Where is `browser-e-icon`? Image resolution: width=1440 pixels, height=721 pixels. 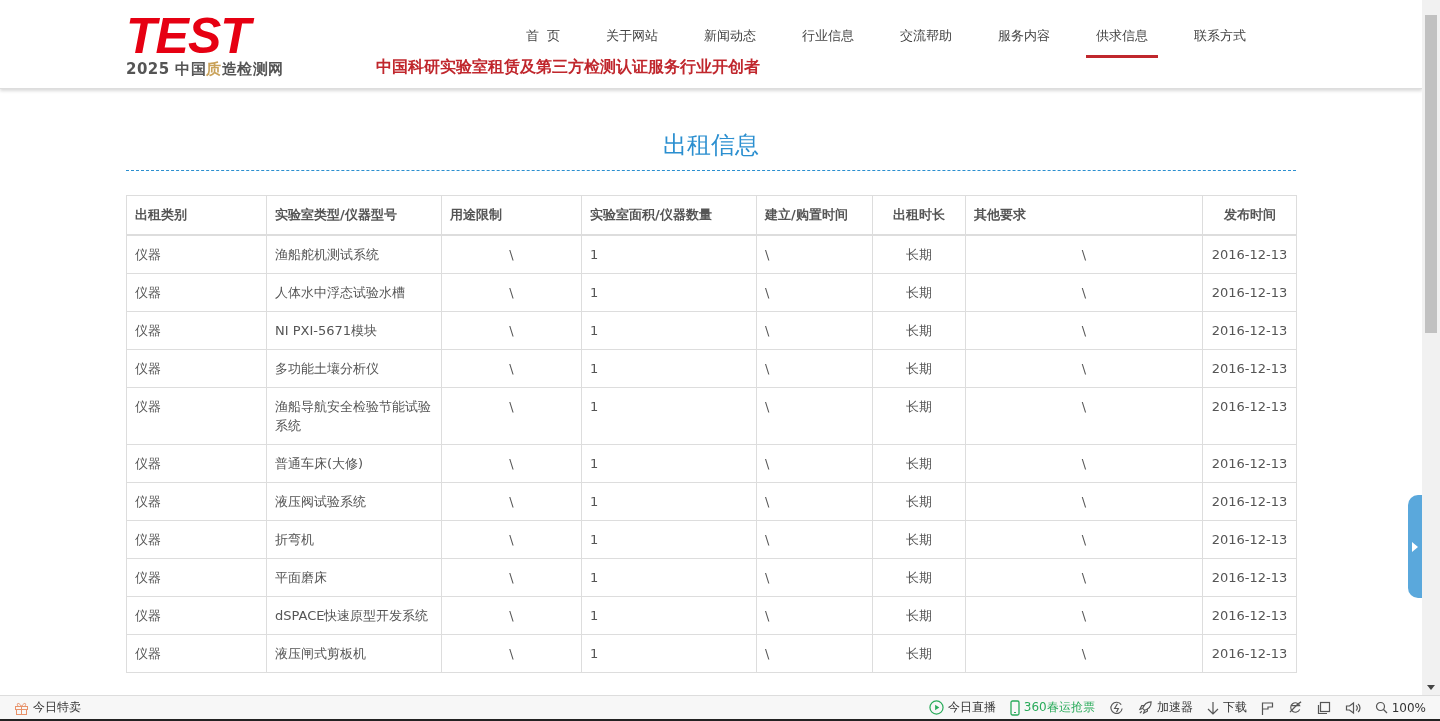 browser-e-icon is located at coordinates (1295, 707).